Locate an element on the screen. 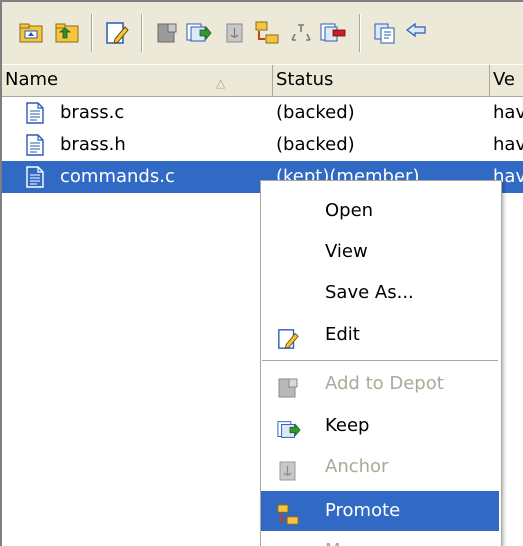 This screenshot has width=523, height=546. menu-item-open: Open is located at coordinates (380, 211).